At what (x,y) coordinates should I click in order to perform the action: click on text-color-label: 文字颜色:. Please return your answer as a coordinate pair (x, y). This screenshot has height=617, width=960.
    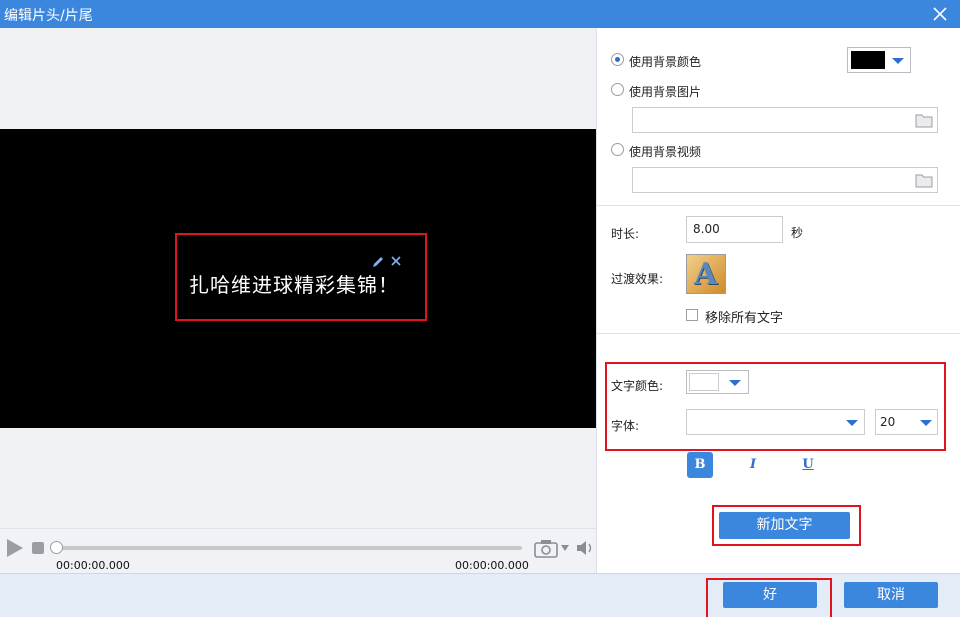
    Looking at the image, I should click on (637, 386).